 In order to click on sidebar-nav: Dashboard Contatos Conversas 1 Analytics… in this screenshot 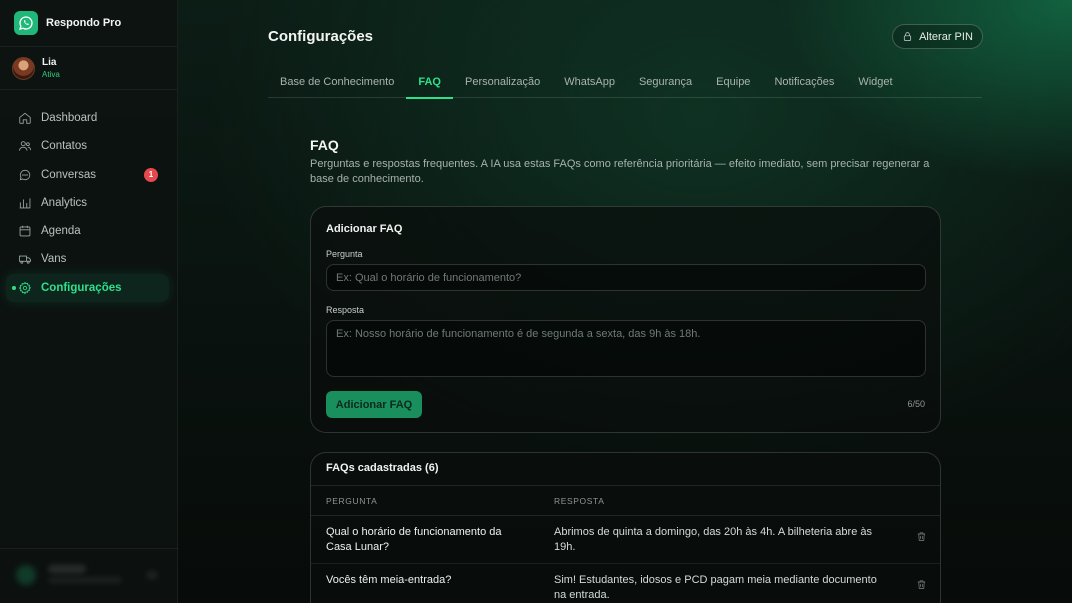, I will do `click(88, 196)`.